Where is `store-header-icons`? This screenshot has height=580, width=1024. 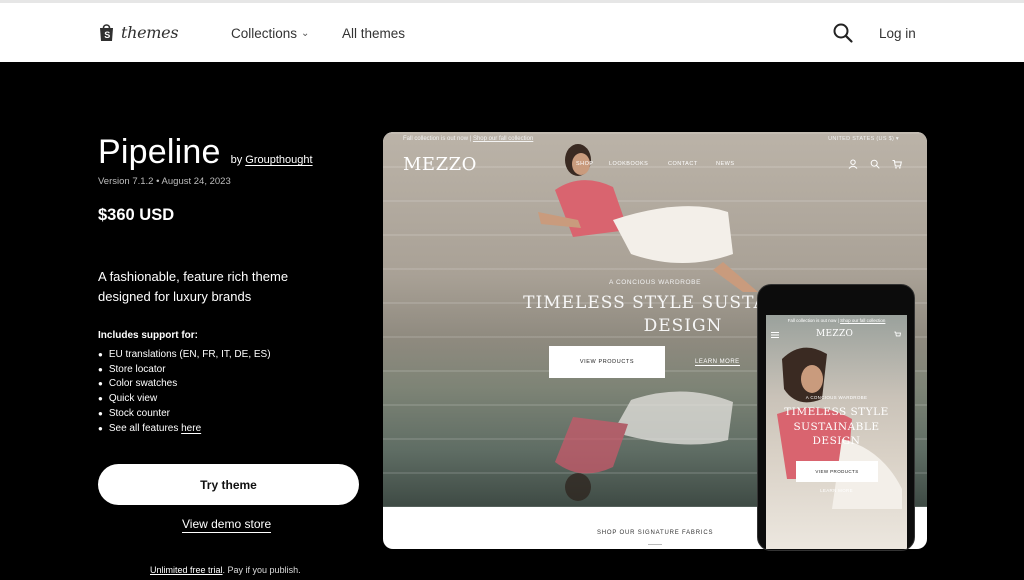 store-header-icons is located at coordinates (875, 164).